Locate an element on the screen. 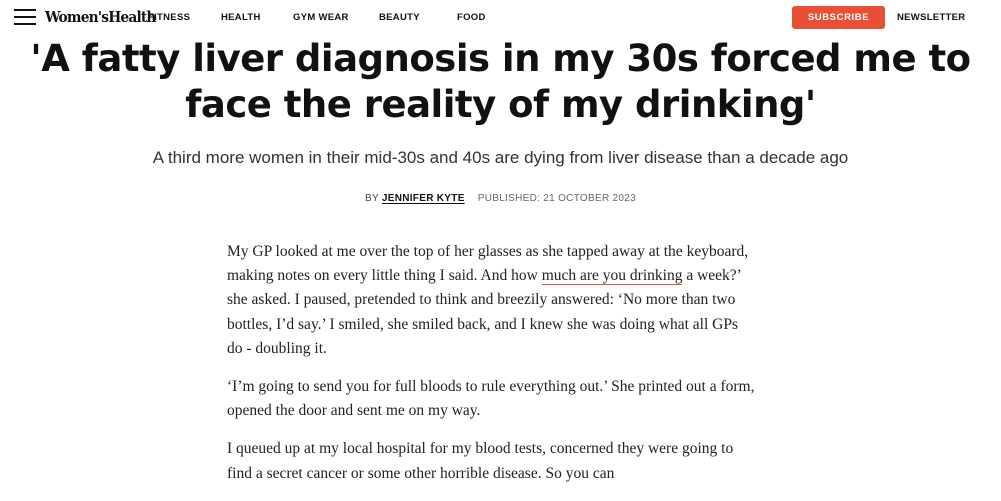 The width and height of the screenshot is (1001, 501). nav-item-fitness: FITNESS is located at coordinates (169, 17).